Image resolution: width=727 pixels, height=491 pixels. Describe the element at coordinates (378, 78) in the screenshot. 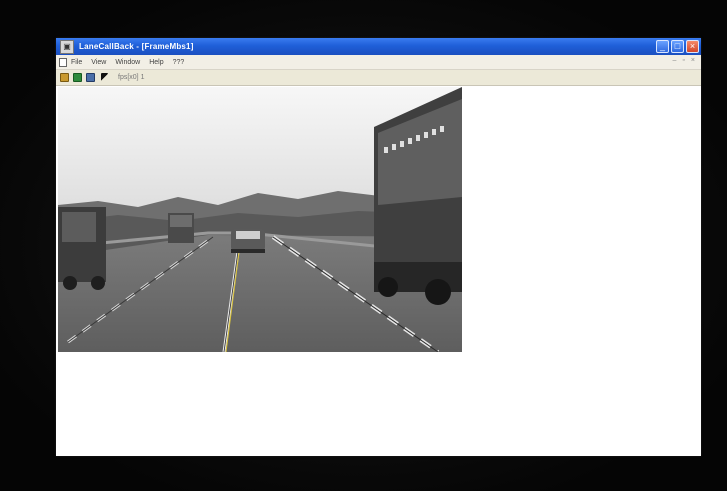

I see `toolbar: fps[x0] 1` at that location.